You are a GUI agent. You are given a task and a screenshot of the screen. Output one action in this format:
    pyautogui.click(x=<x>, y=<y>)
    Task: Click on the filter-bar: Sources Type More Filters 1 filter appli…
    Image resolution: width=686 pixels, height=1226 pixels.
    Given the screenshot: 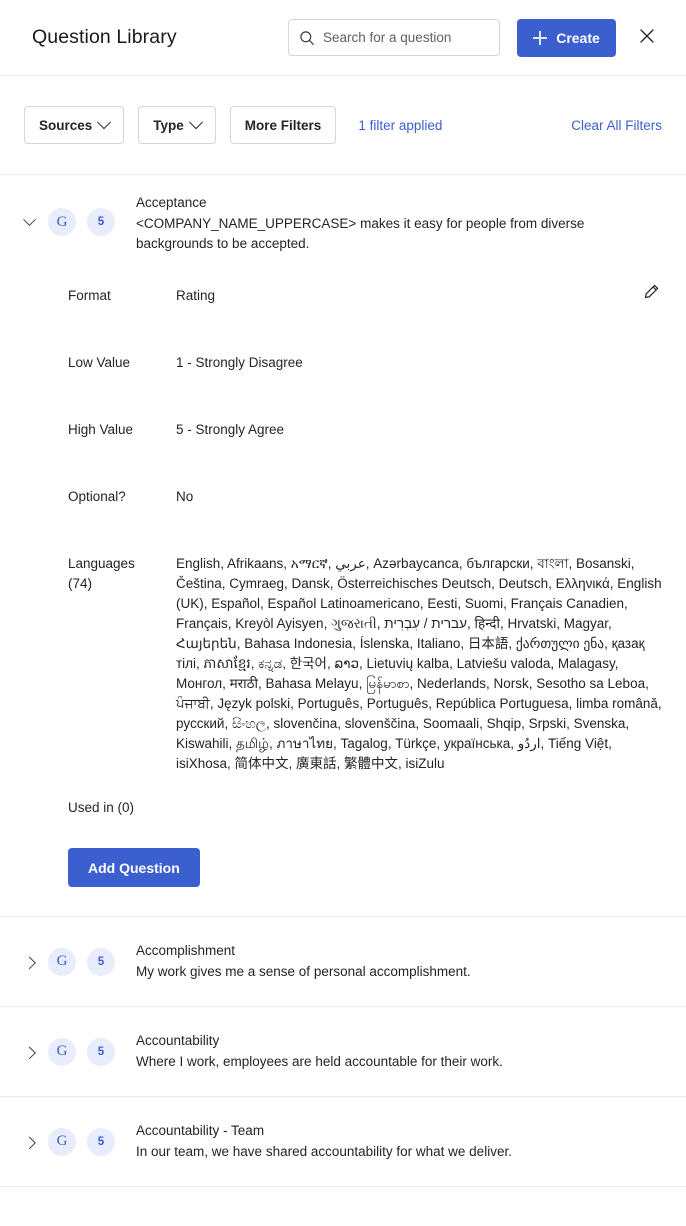 What is the action you would take?
    pyautogui.click(x=343, y=125)
    